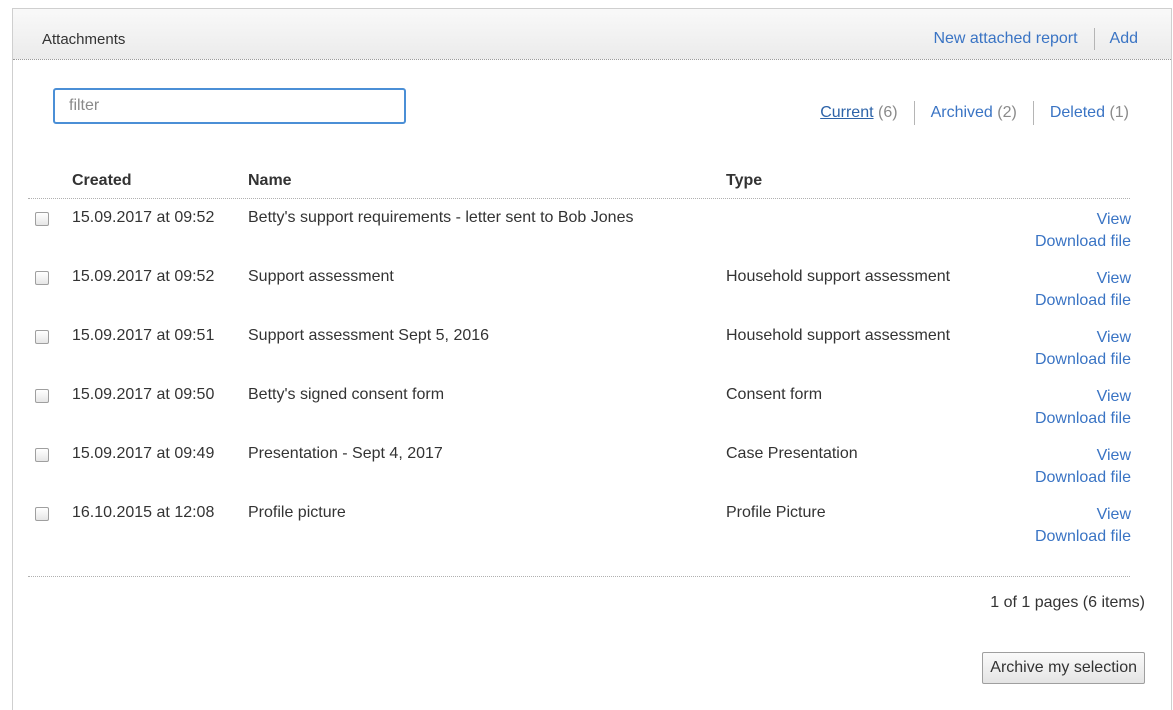  I want to click on row-type: Profile Picture, so click(776, 512).